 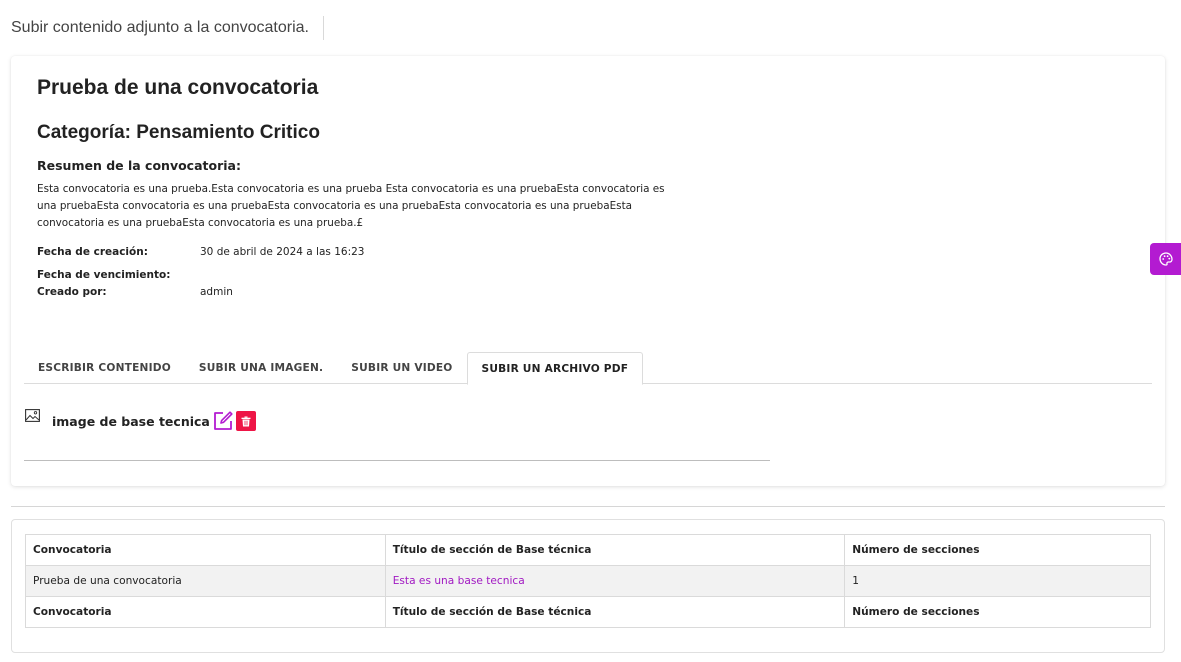 What do you see at coordinates (205, 612) in the screenshot?
I see `column-footer-convocatoria: Convocatoria` at bounding box center [205, 612].